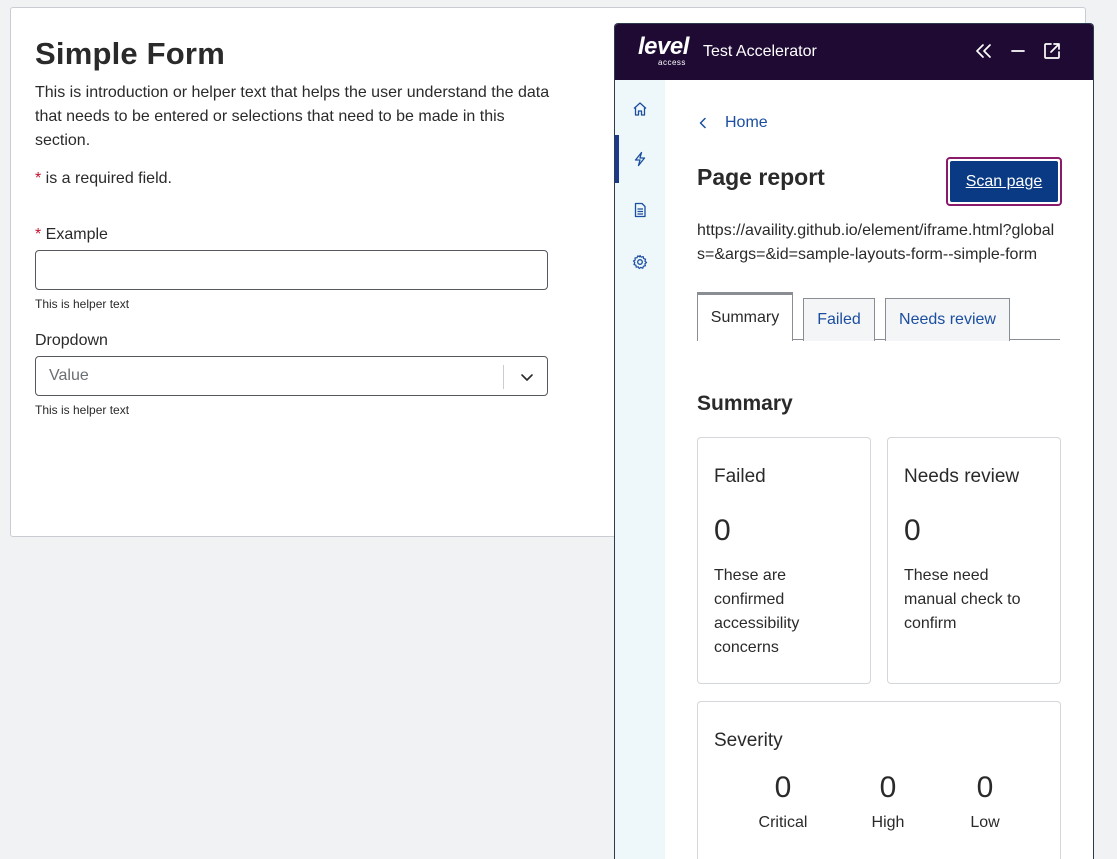 The height and width of the screenshot is (859, 1117). I want to click on lightning-icon, so click(640, 159).